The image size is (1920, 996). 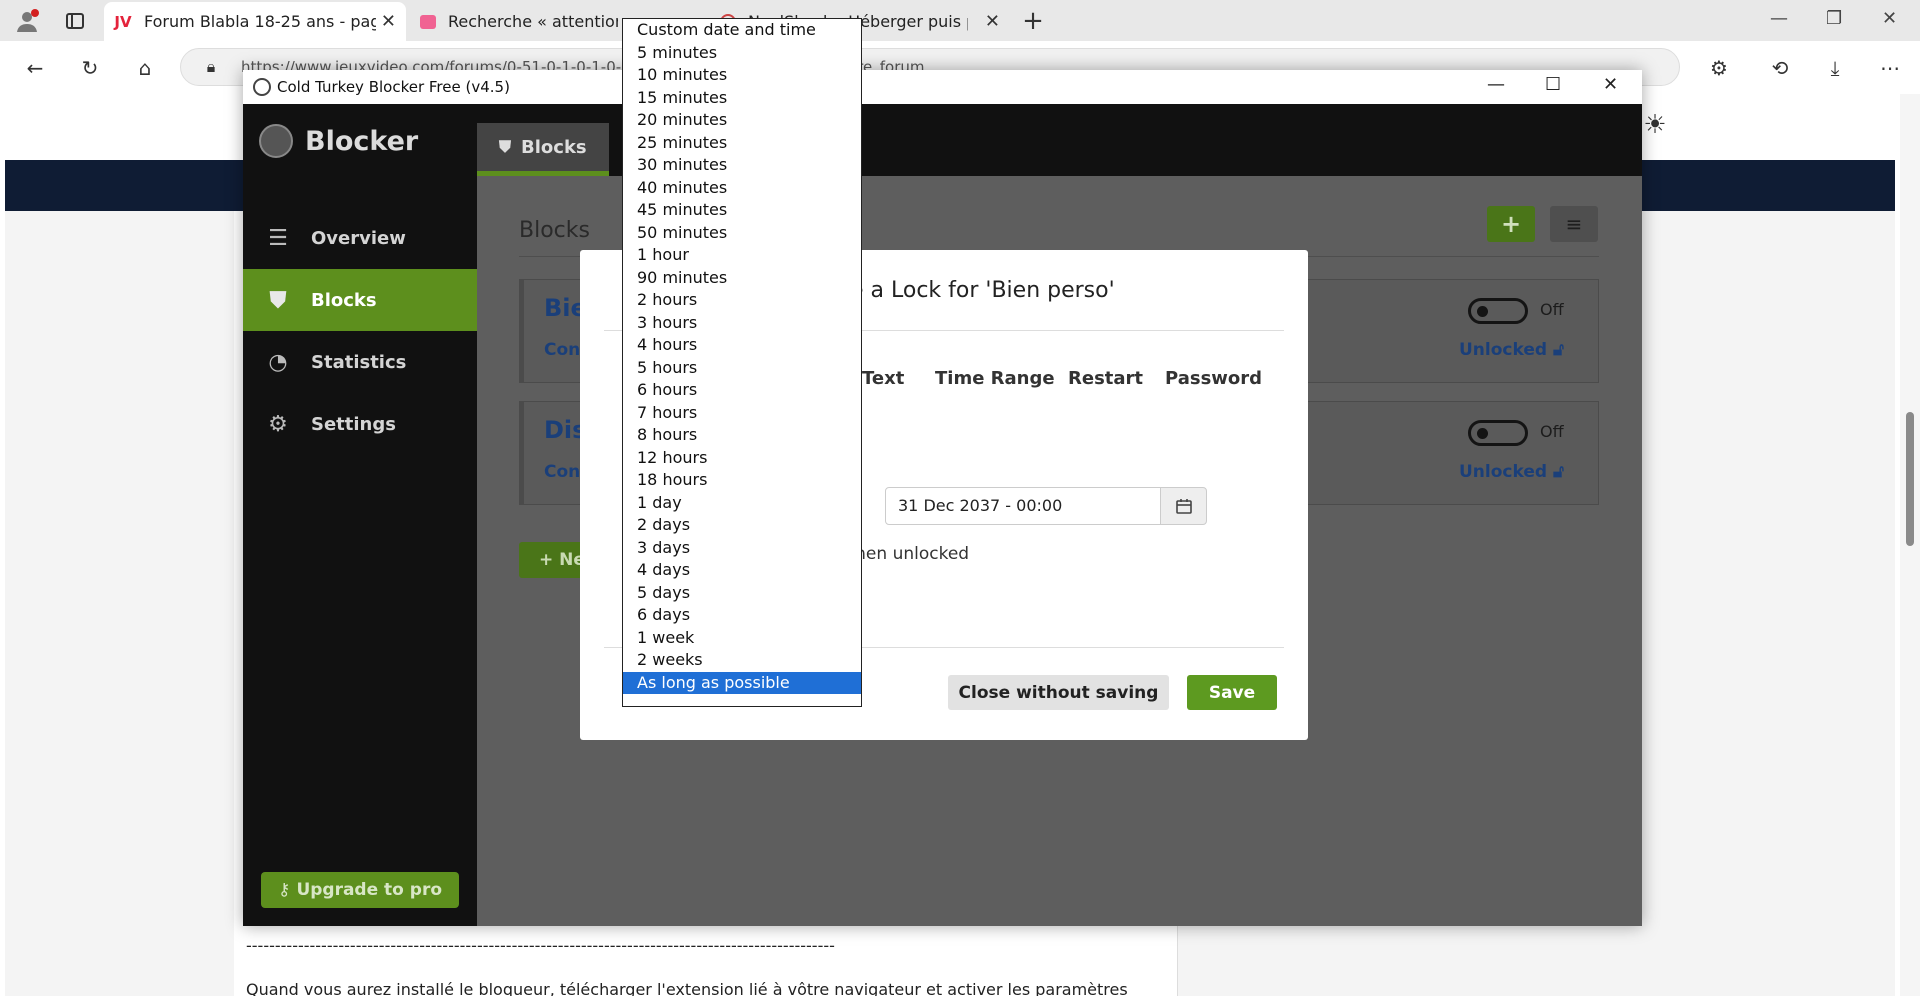 I want to click on sidebar-item-label: Blocks, so click(x=344, y=300).